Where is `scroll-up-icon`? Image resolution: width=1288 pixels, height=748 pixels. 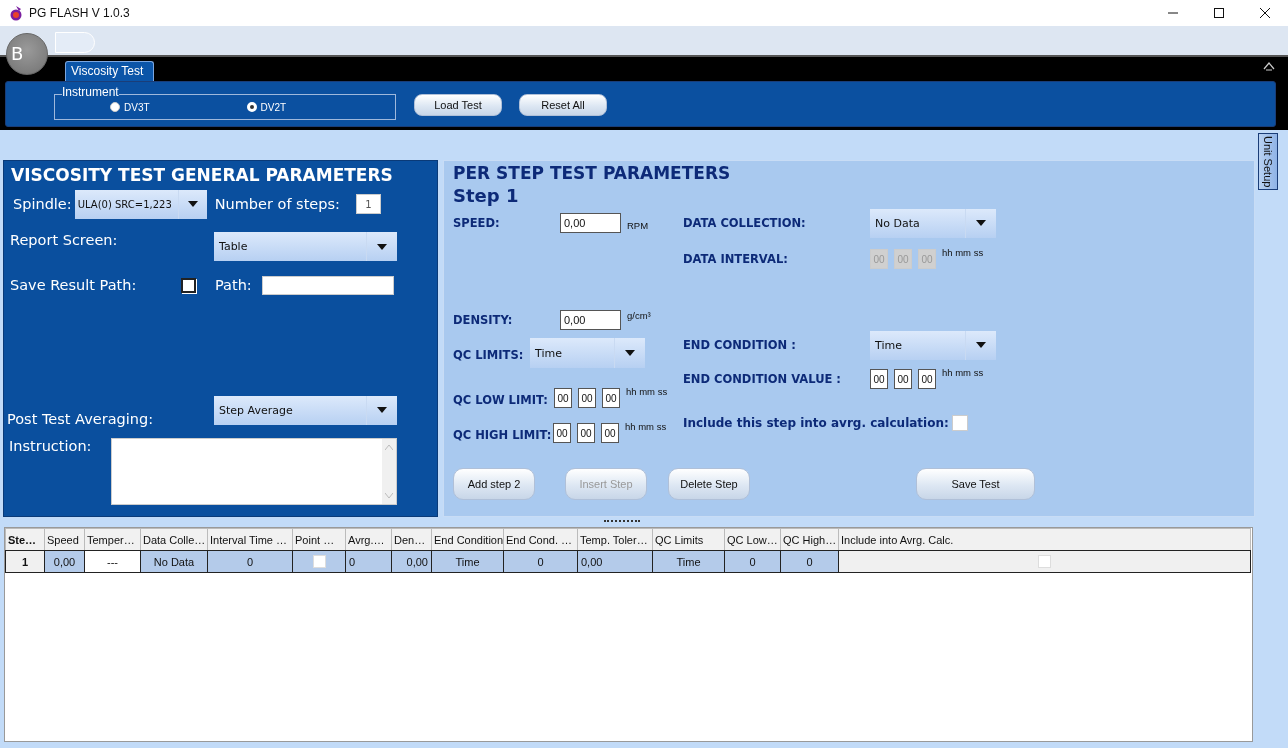
scroll-up-icon is located at coordinates (389, 447).